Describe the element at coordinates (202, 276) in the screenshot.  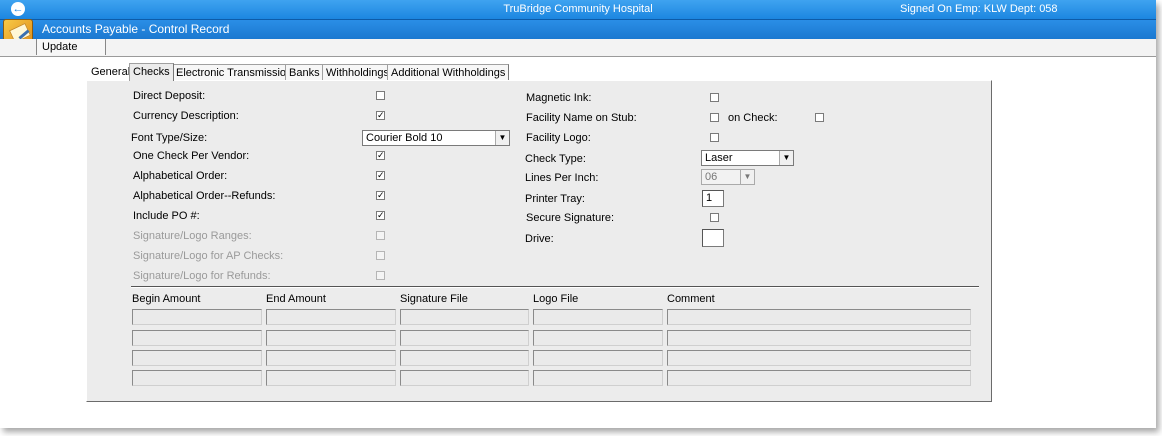
I see `signature-logo-refunds-label: Signature/Logo for Refunds:` at that location.